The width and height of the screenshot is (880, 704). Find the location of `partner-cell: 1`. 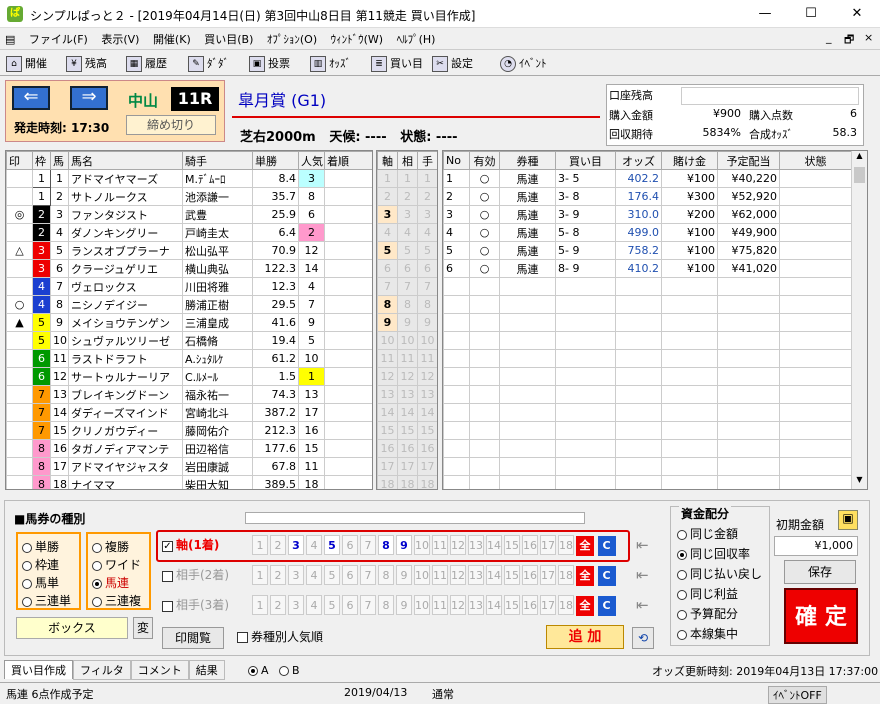

partner-cell: 1 is located at coordinates (407, 178).